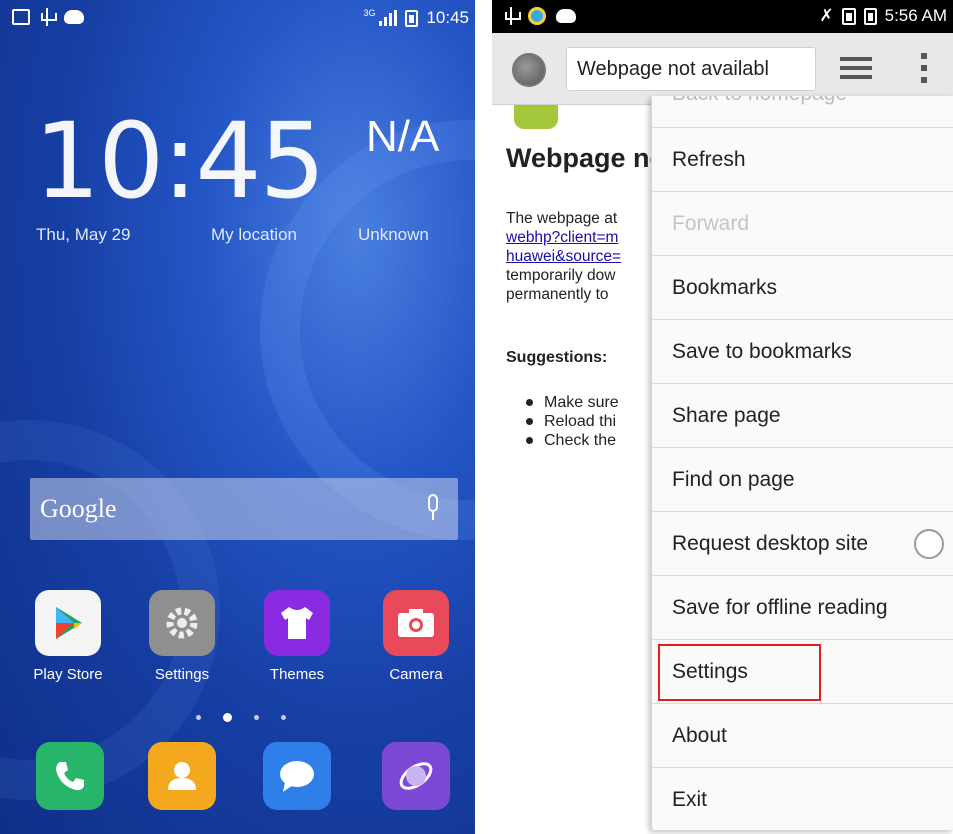  I want to click on clock-widget: 10:45, so click(180, 161).